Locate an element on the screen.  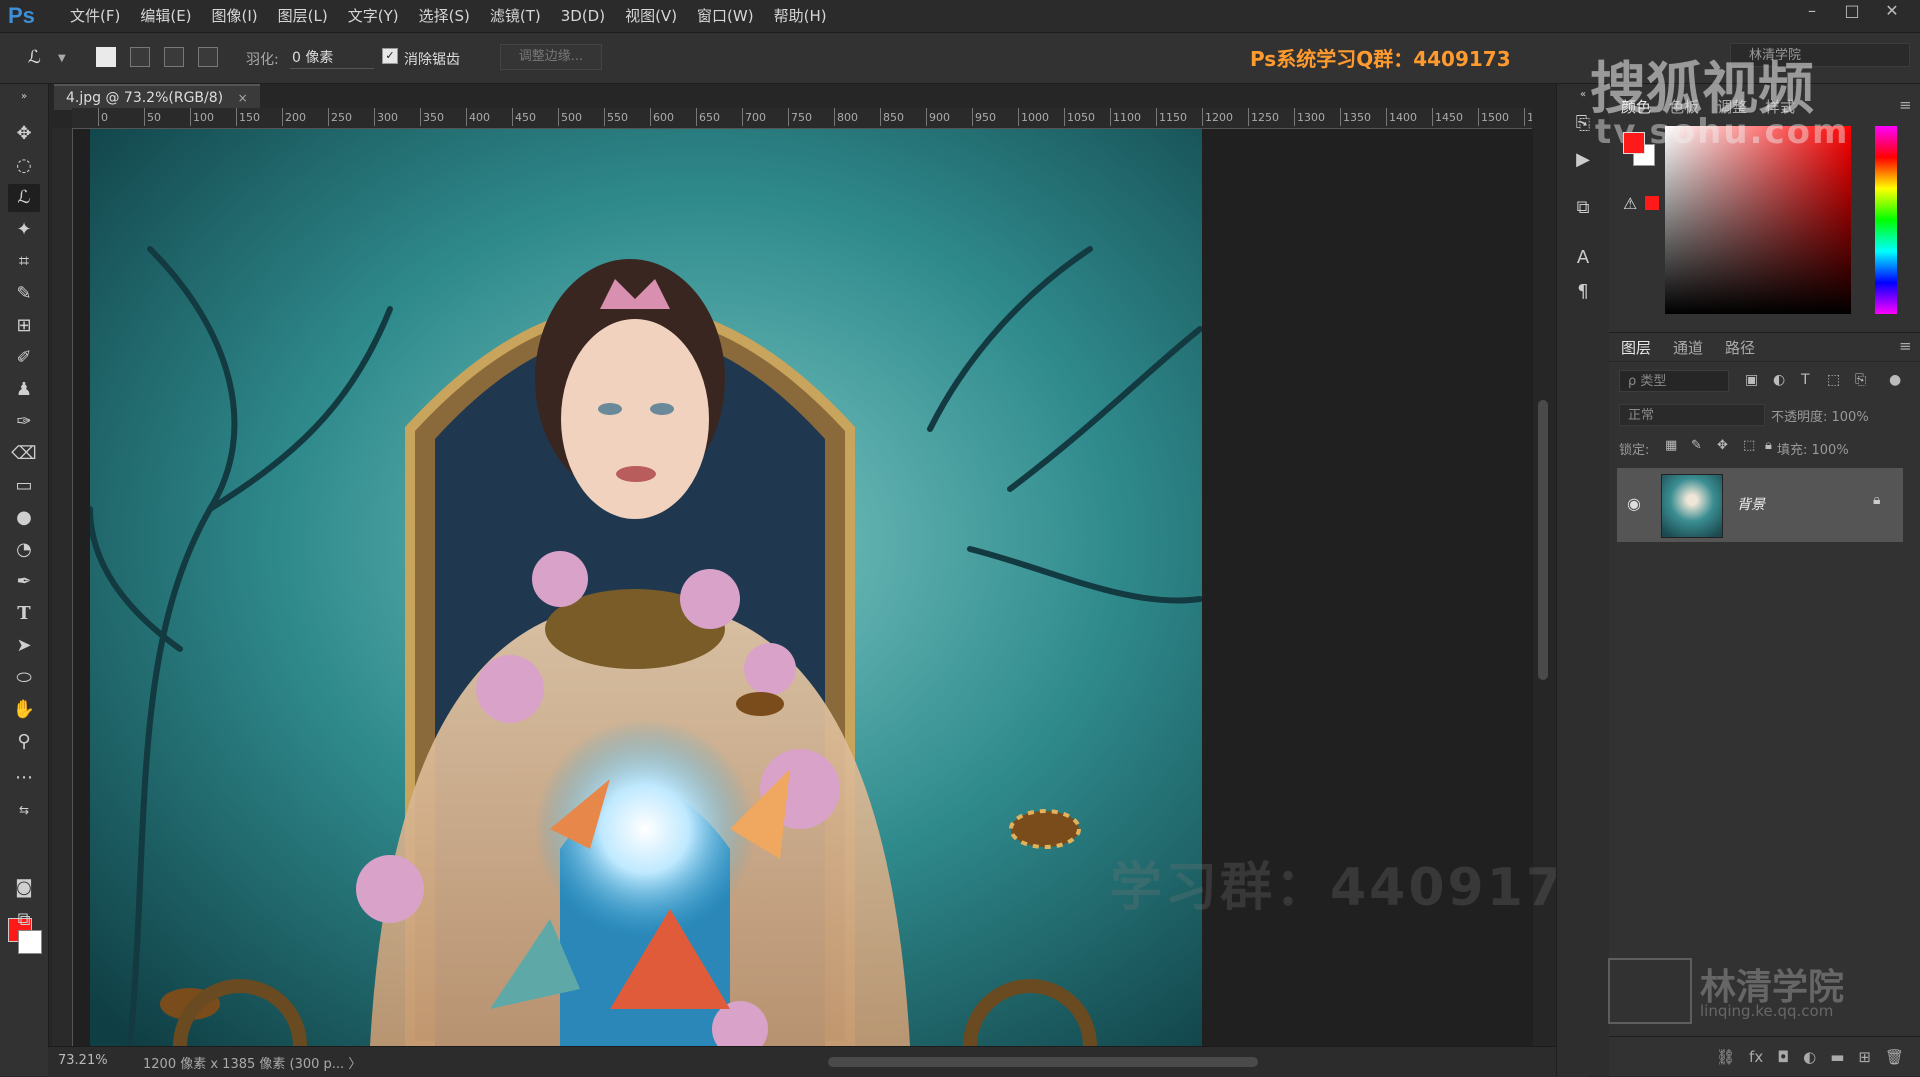
marquee-tool-icon: ◌ is located at coordinates (24, 166).